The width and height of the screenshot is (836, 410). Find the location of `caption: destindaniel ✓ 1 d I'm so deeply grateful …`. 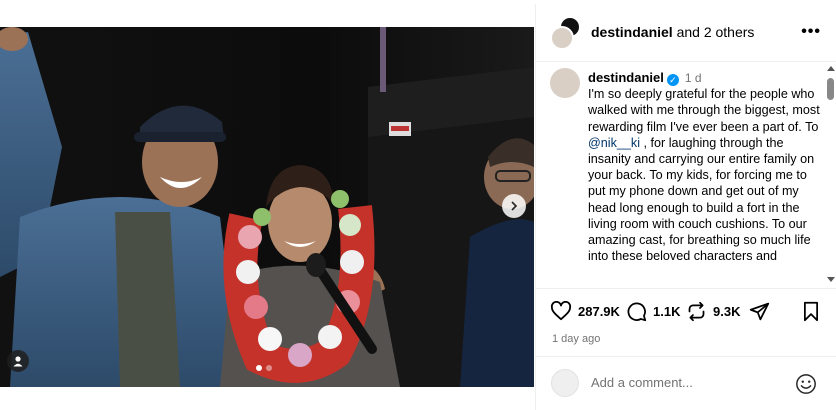

caption: destindaniel ✓ 1 d I'm so deeply grateful … is located at coordinates (704, 167).